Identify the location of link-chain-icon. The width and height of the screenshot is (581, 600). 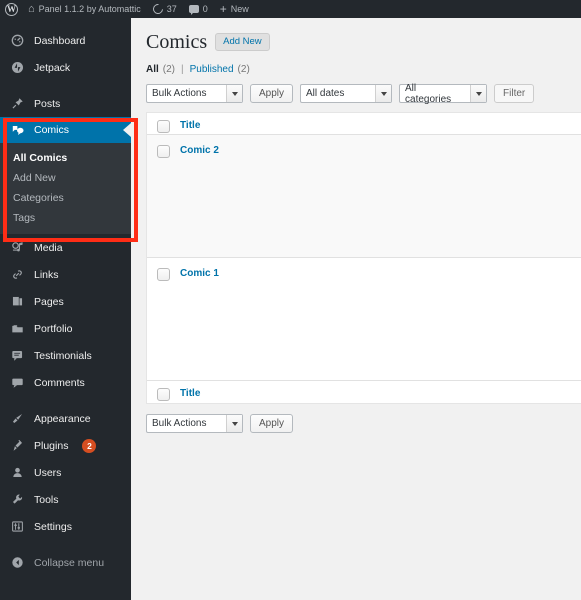
(17, 274).